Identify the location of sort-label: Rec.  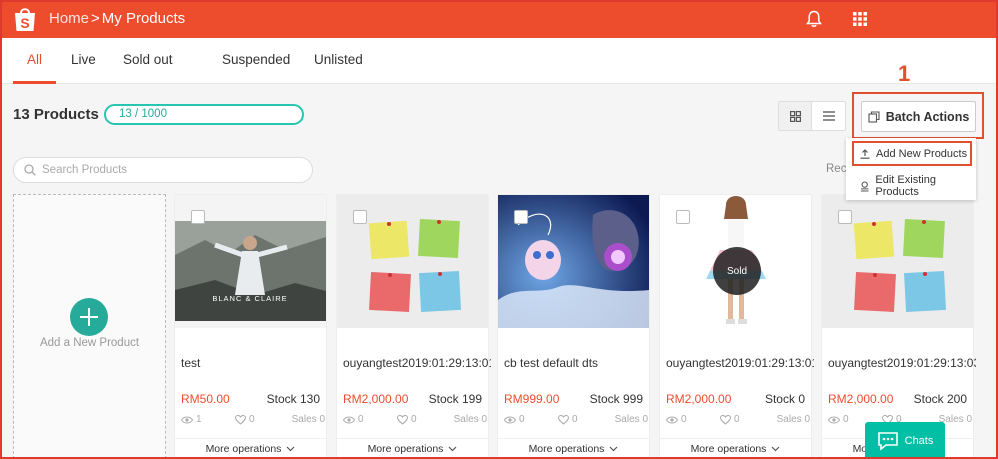
(836, 169).